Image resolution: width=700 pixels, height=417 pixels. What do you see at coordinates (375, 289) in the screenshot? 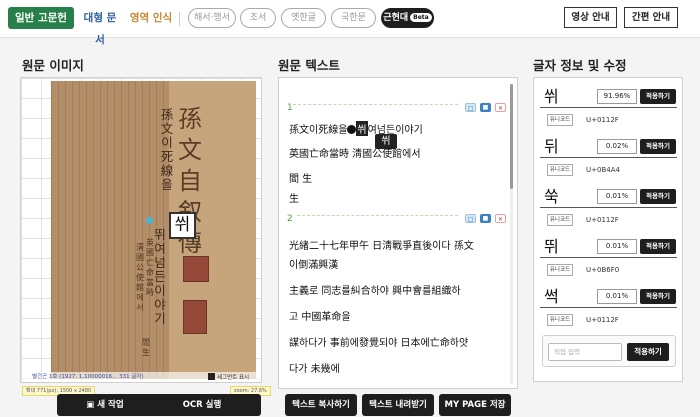
I see `segment-2-line-3: 主義로 同志를糾合하야 興中會를組織하` at bounding box center [375, 289].